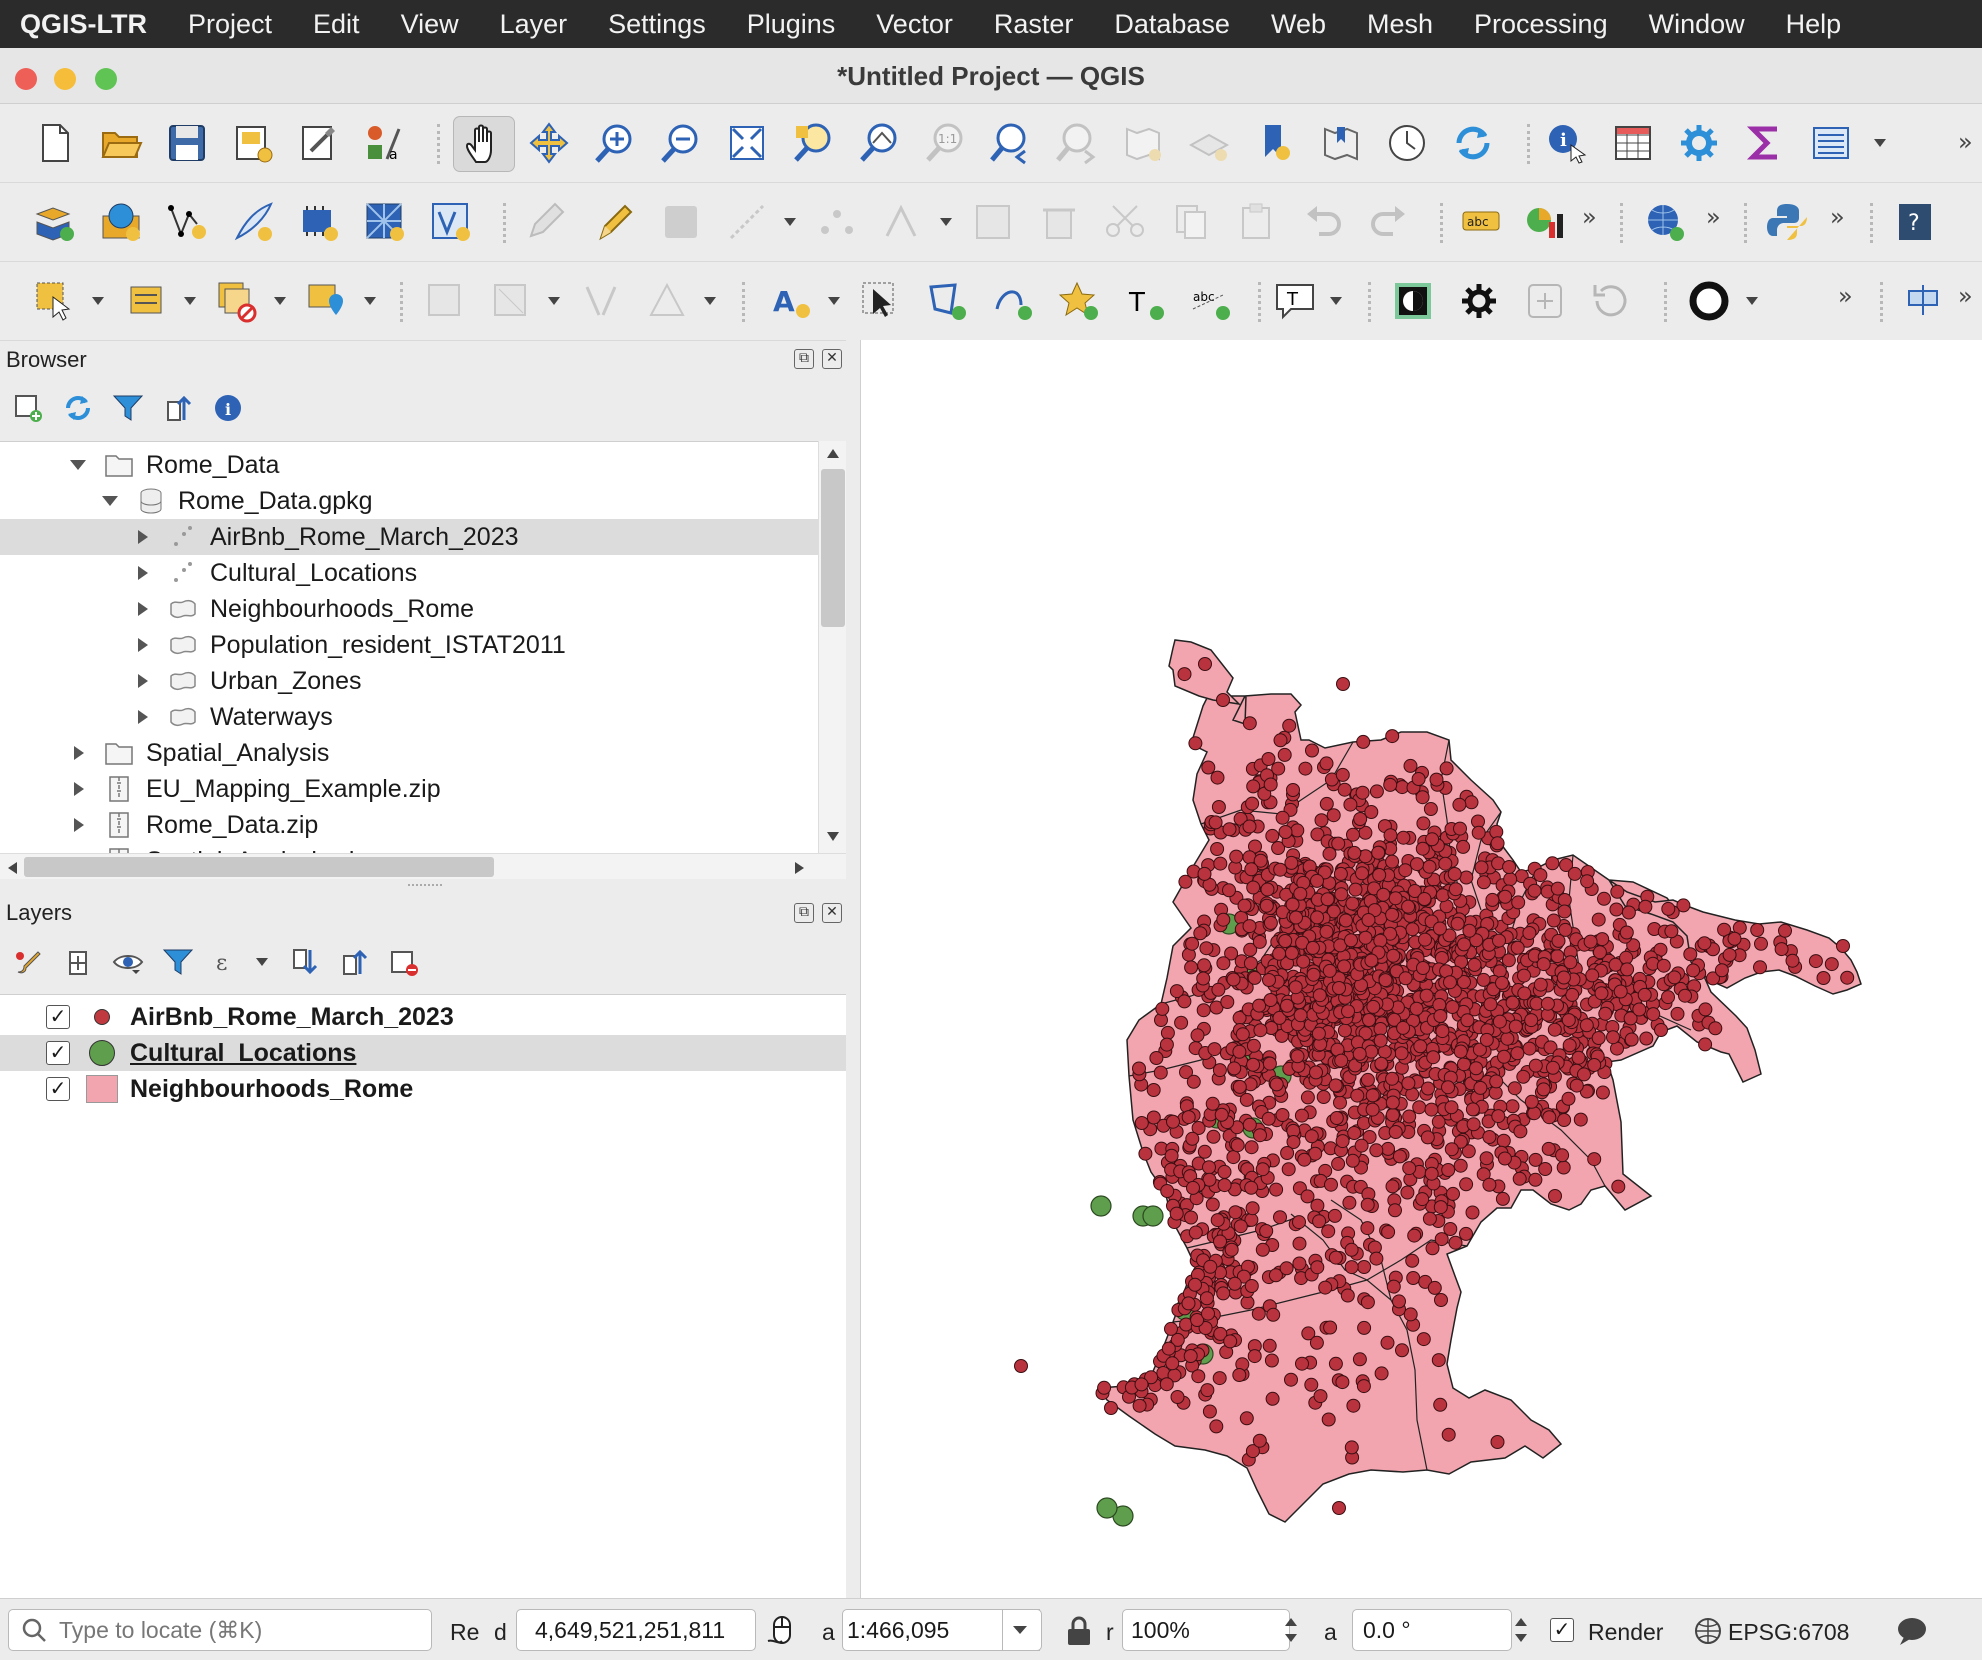 The height and width of the screenshot is (1660, 1982). I want to click on browser-item: Spatial_Analysis.zip, so click(411, 848).